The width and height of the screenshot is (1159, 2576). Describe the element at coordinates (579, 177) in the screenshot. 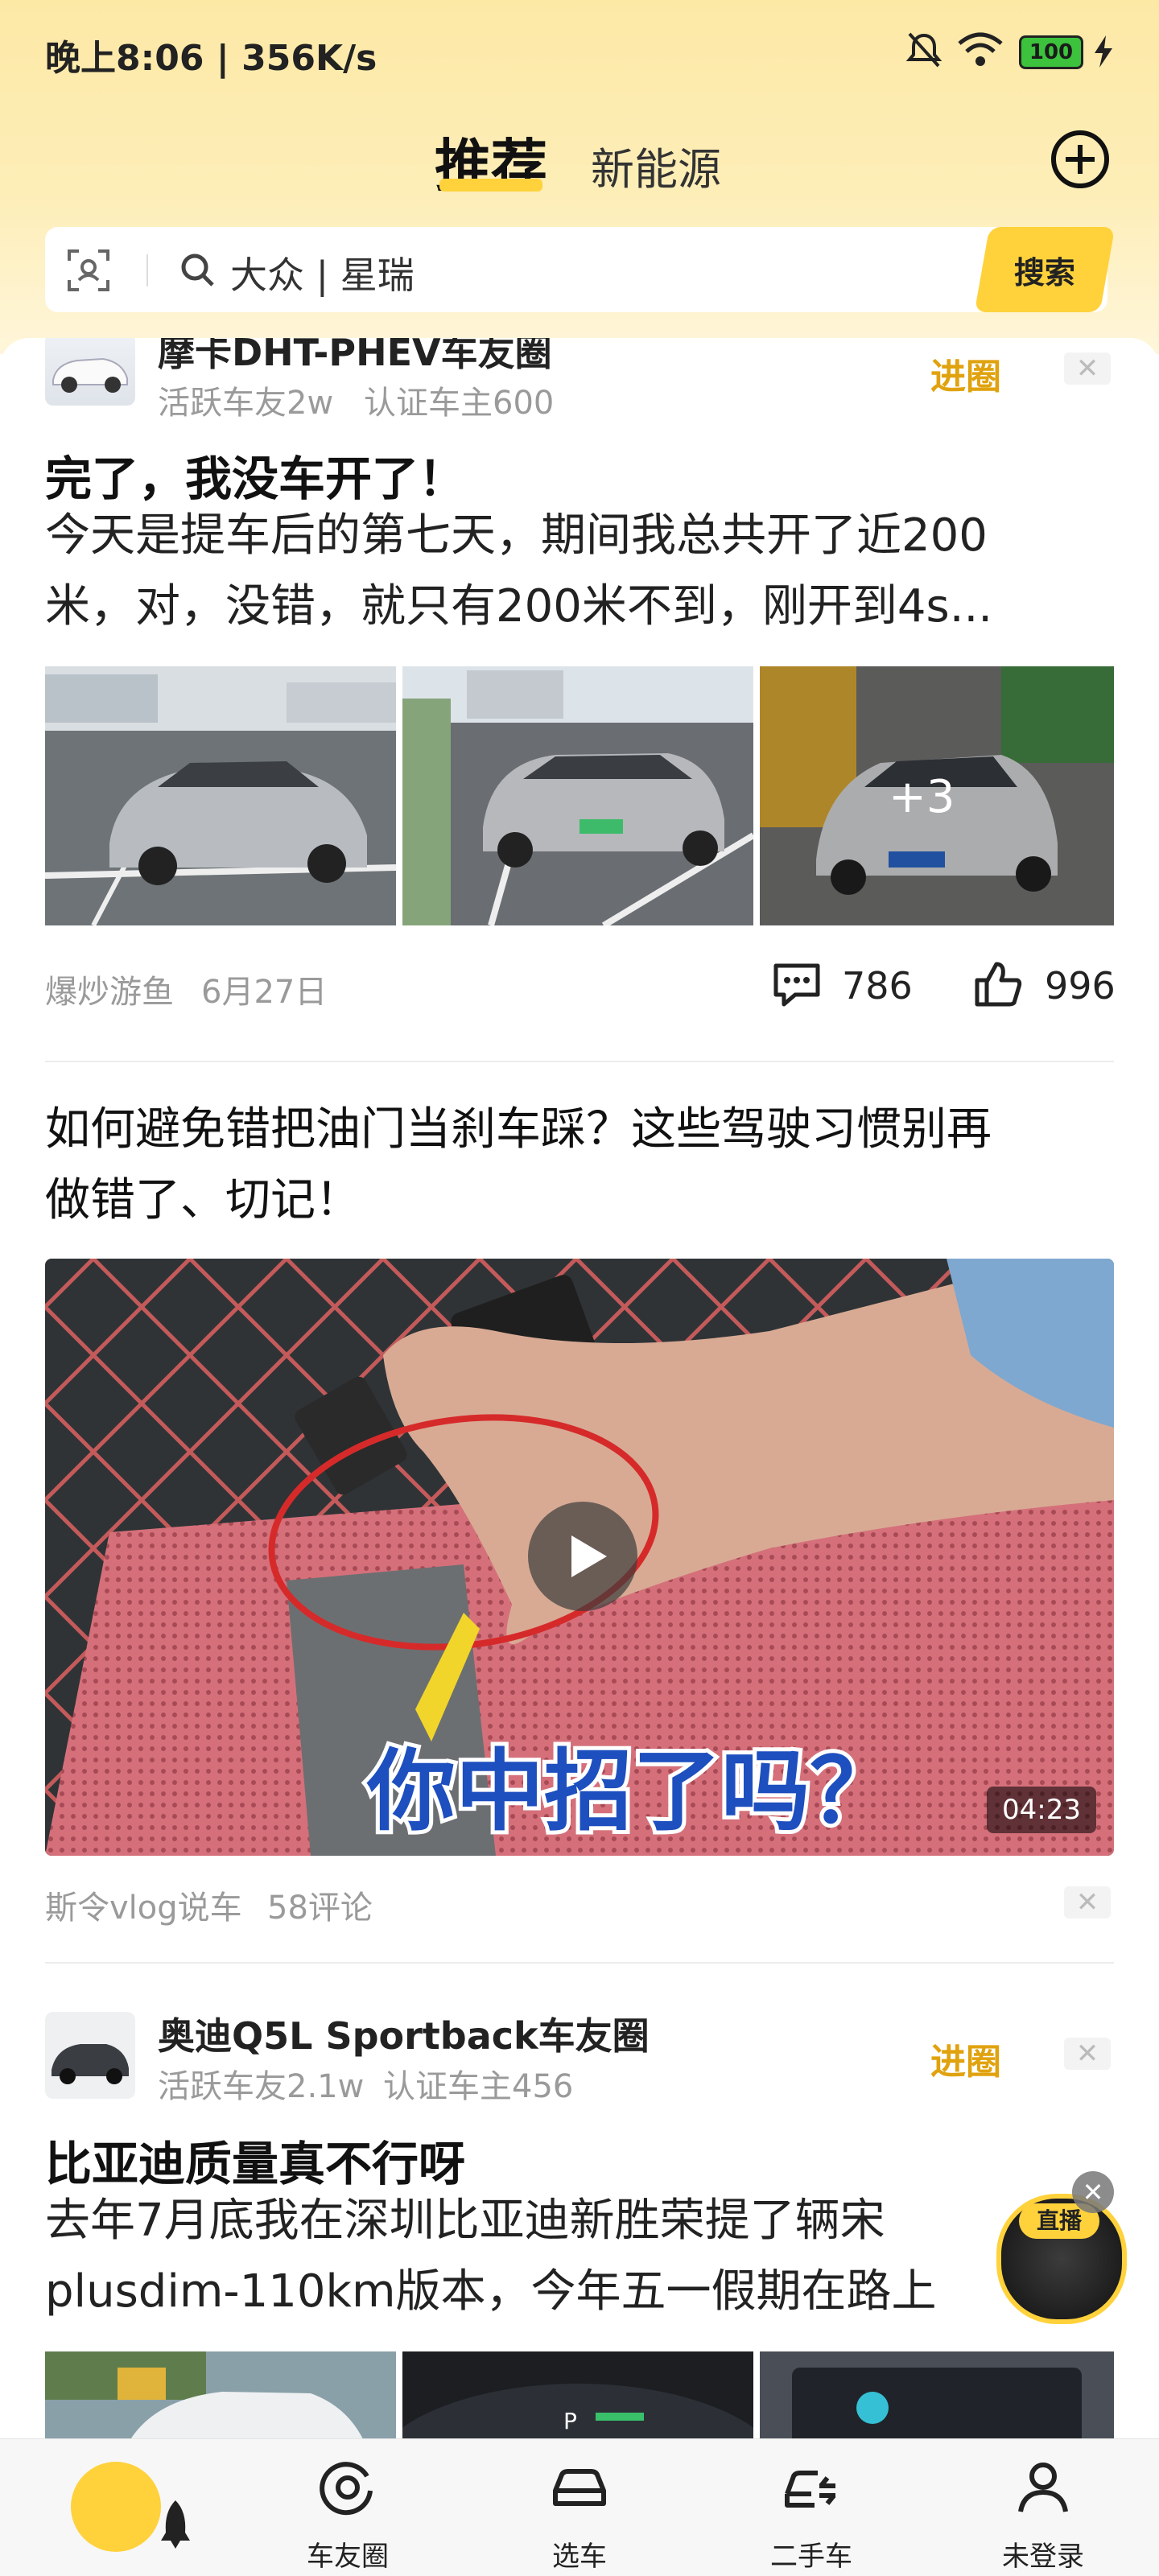

I see `app-header: 晚上8:06 | 356K/s 100 推荐 新能源 大众 | 星瑞 搜索` at that location.